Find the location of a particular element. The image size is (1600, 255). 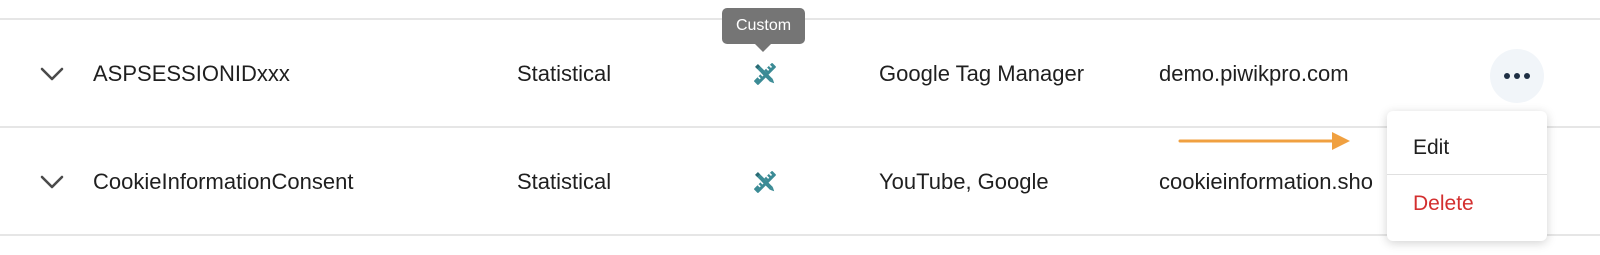

cookie-provider: YouTube, Google is located at coordinates (964, 181).